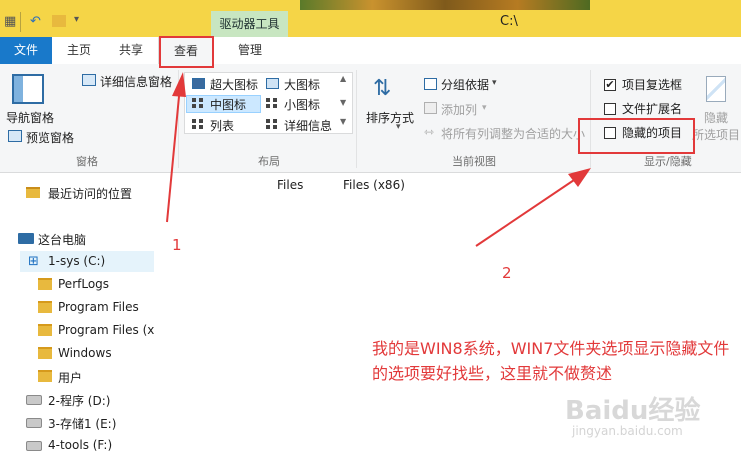 The width and height of the screenshot is (741, 457). I want to click on annotation-label-2: 2, so click(507, 273).